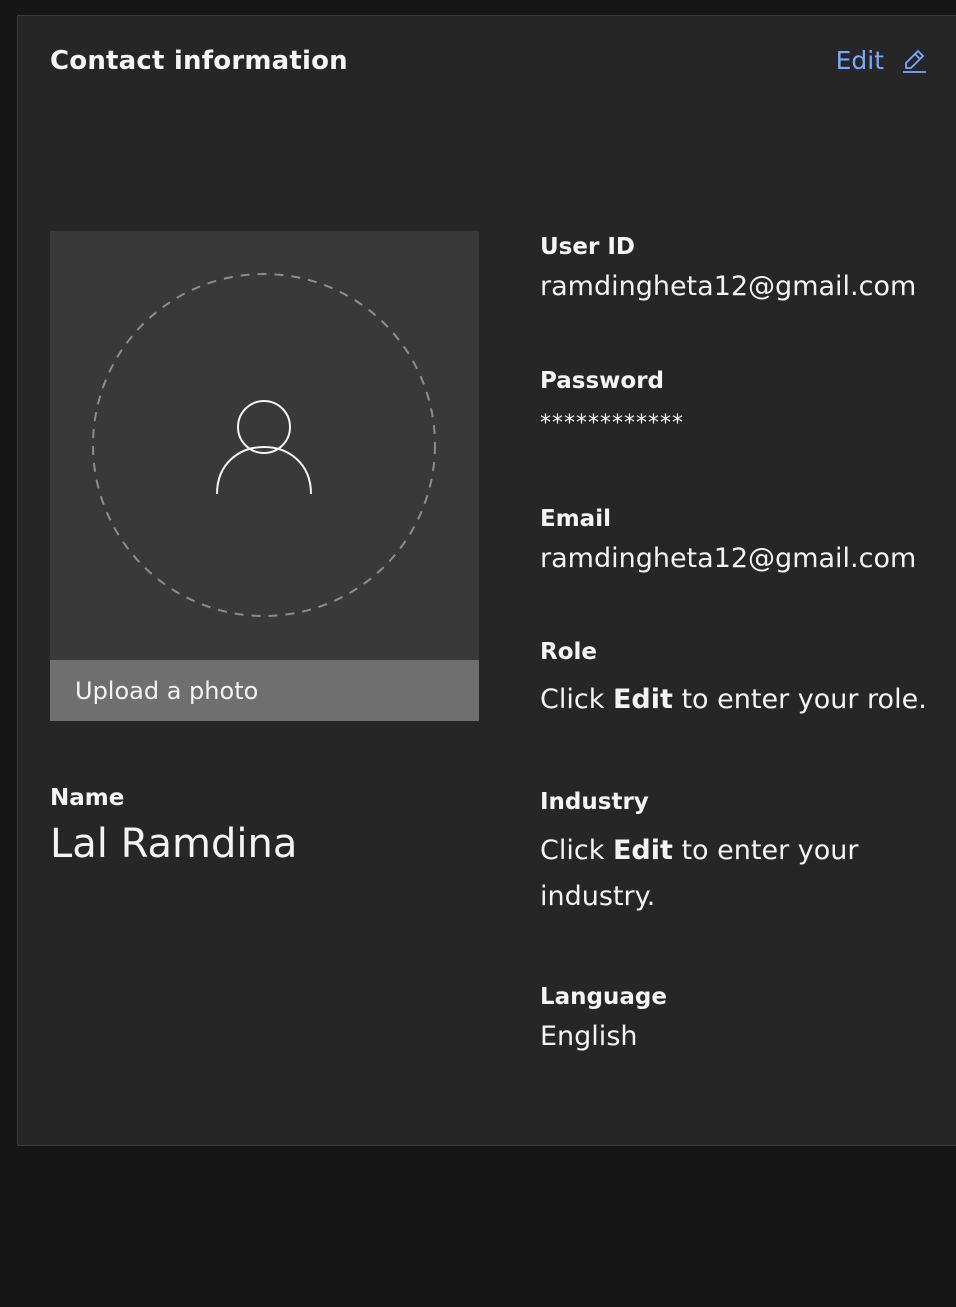 The image size is (956, 1307). Describe the element at coordinates (728, 558) in the screenshot. I see `email-value: ramdingheta12@gmail.com` at that location.